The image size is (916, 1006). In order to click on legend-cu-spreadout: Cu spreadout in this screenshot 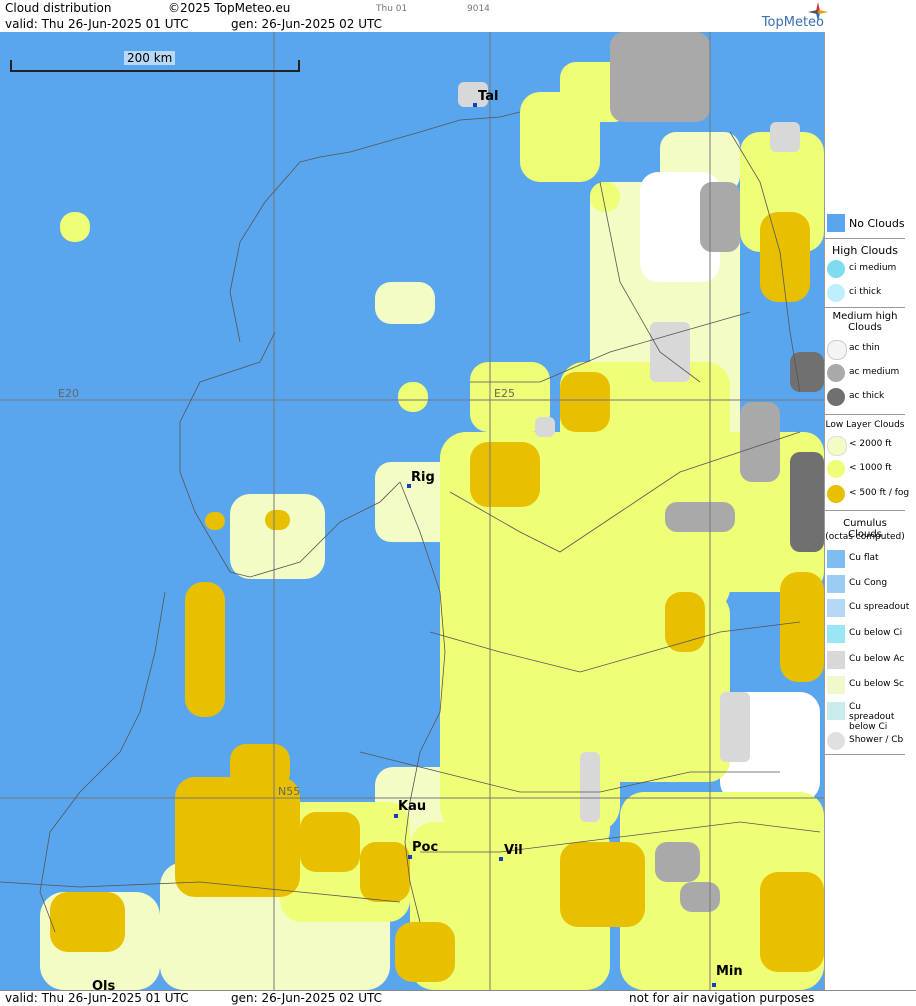, I will do `click(867, 608)`.